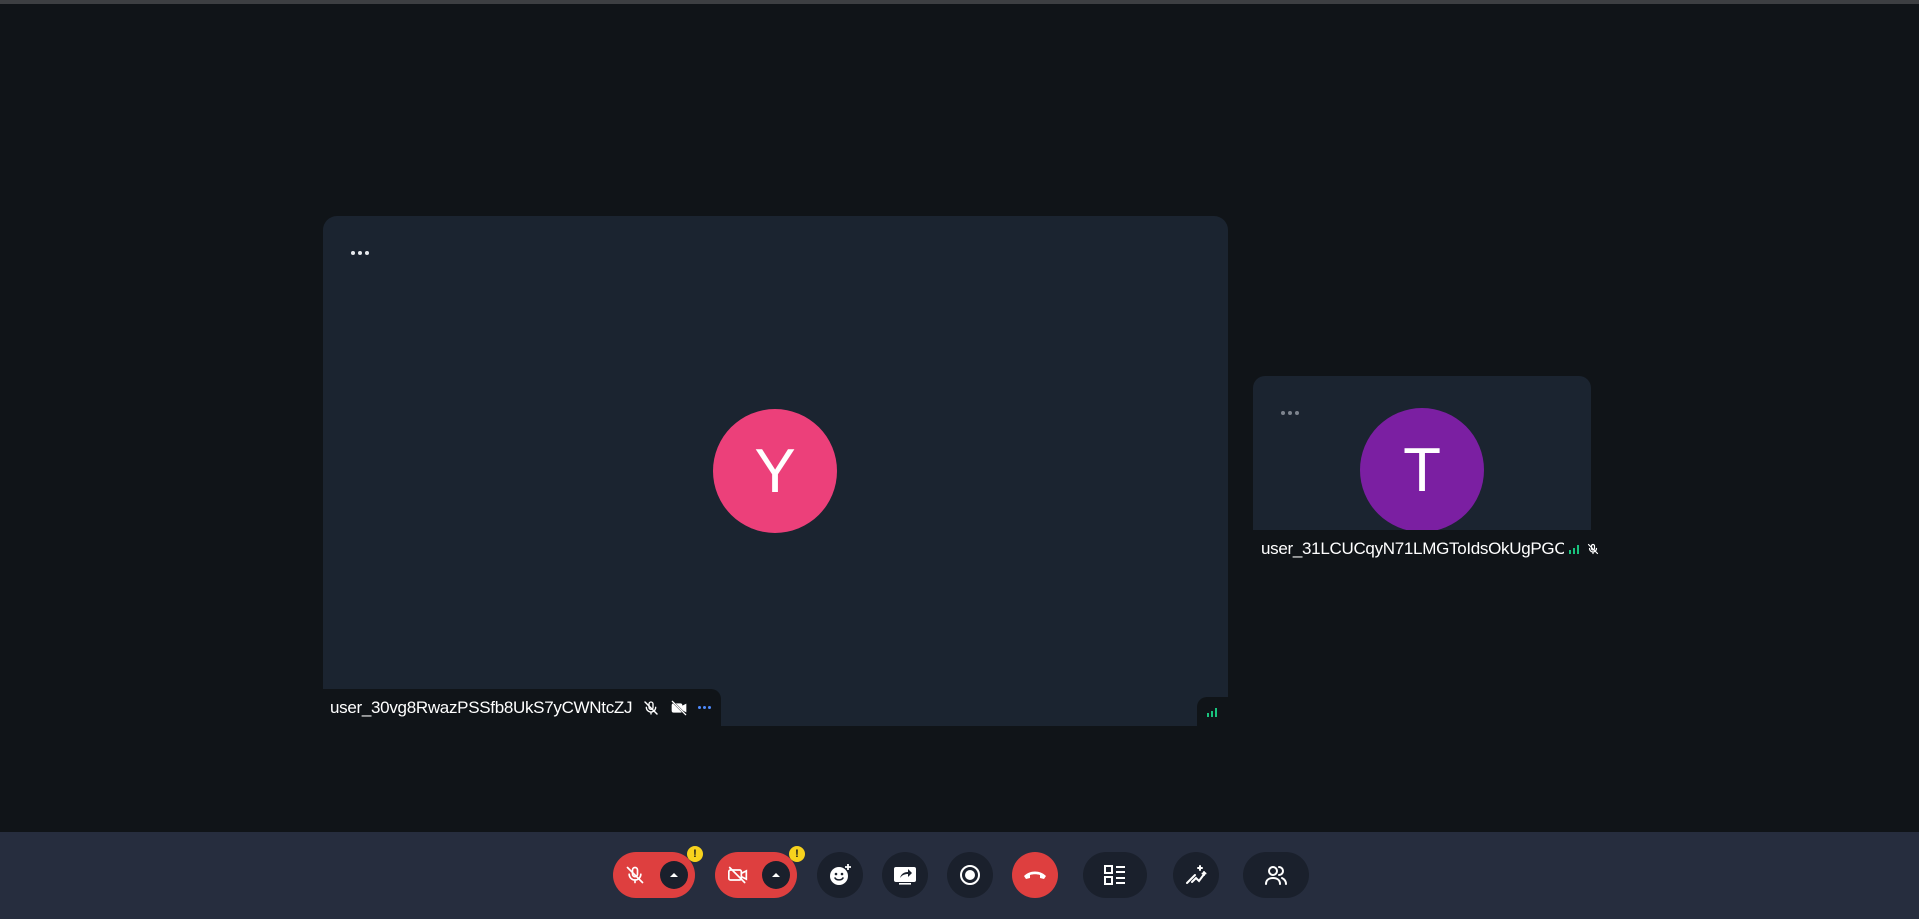 The width and height of the screenshot is (1919, 919). I want to click on share-screen-button, so click(905, 875).